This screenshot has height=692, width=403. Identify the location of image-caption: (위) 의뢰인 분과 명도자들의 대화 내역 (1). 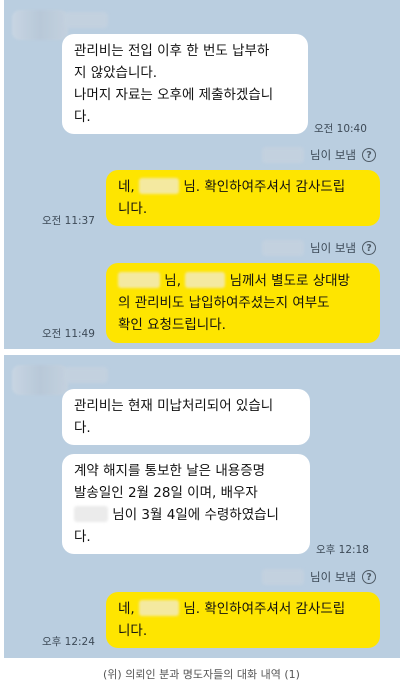
(201, 674).